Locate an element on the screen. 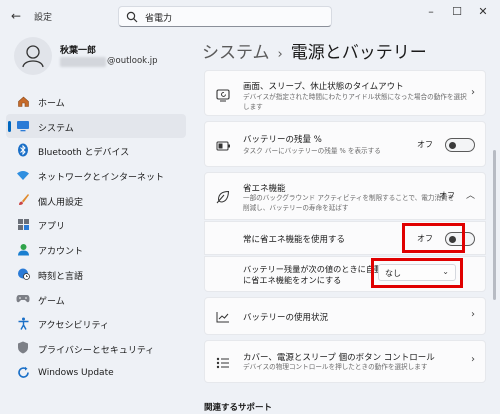 Image resolution: width=500 pixels, height=414 pixels. sidebar-item-label: ネットワークとインターネット is located at coordinates (101, 178).